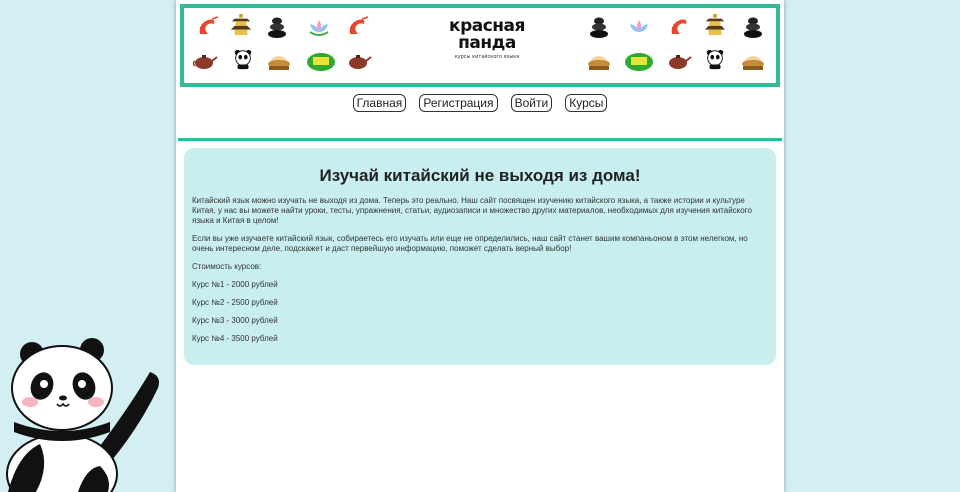 The height and width of the screenshot is (492, 960). I want to click on nav-home-button: Главная, so click(379, 103).